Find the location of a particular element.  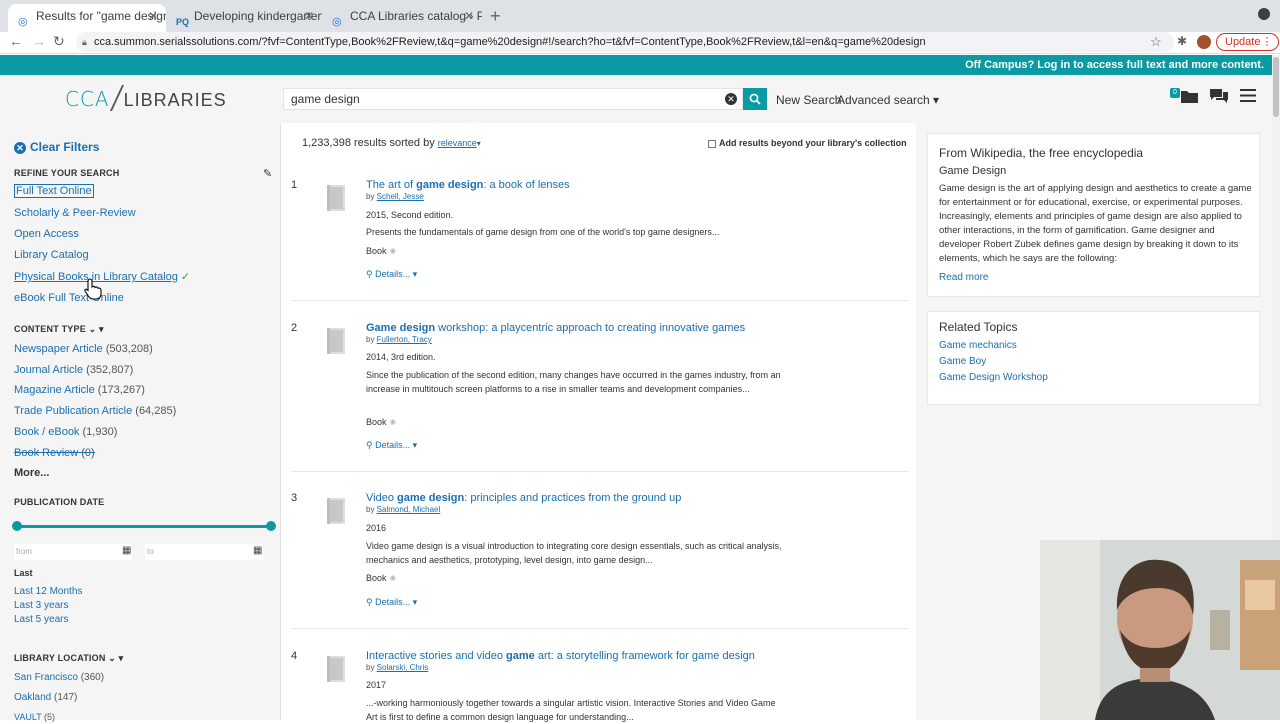

content-type-item: Magazine Article (173,267) is located at coordinates (79, 390).